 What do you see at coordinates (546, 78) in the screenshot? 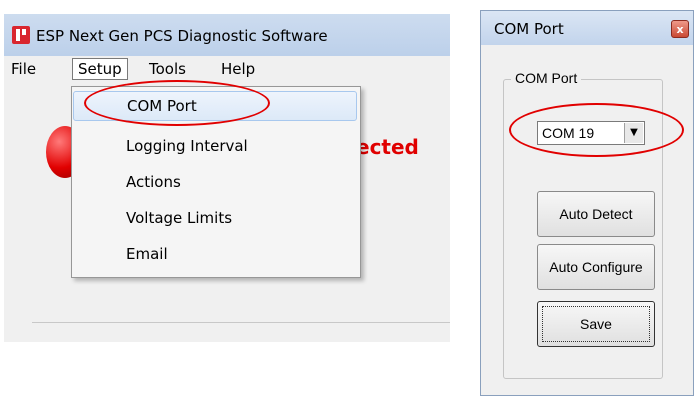
I see `com-port-group-label: COM Port` at bounding box center [546, 78].